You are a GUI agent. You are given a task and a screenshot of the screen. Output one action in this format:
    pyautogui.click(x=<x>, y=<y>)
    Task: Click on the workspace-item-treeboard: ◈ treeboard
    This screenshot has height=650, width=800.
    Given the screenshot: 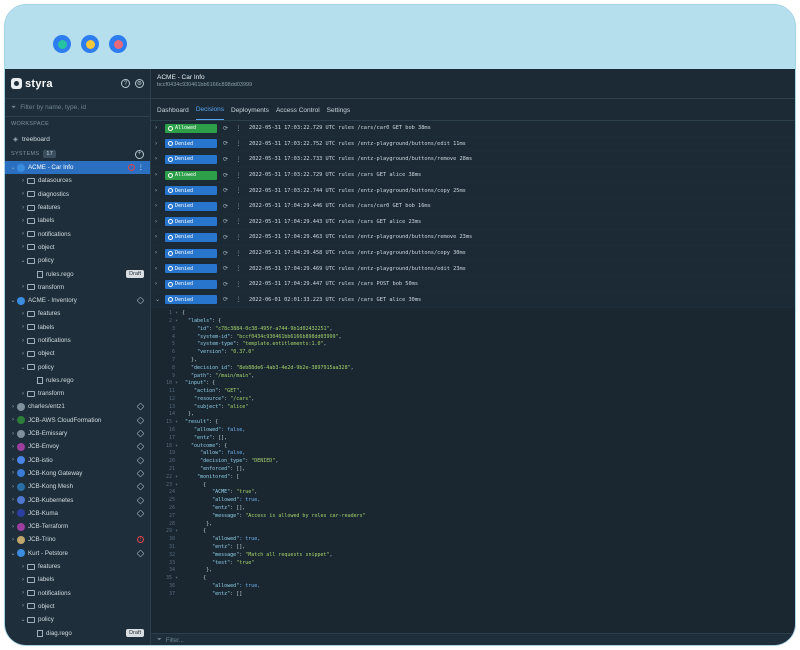 What is the action you would take?
    pyautogui.click(x=77, y=139)
    